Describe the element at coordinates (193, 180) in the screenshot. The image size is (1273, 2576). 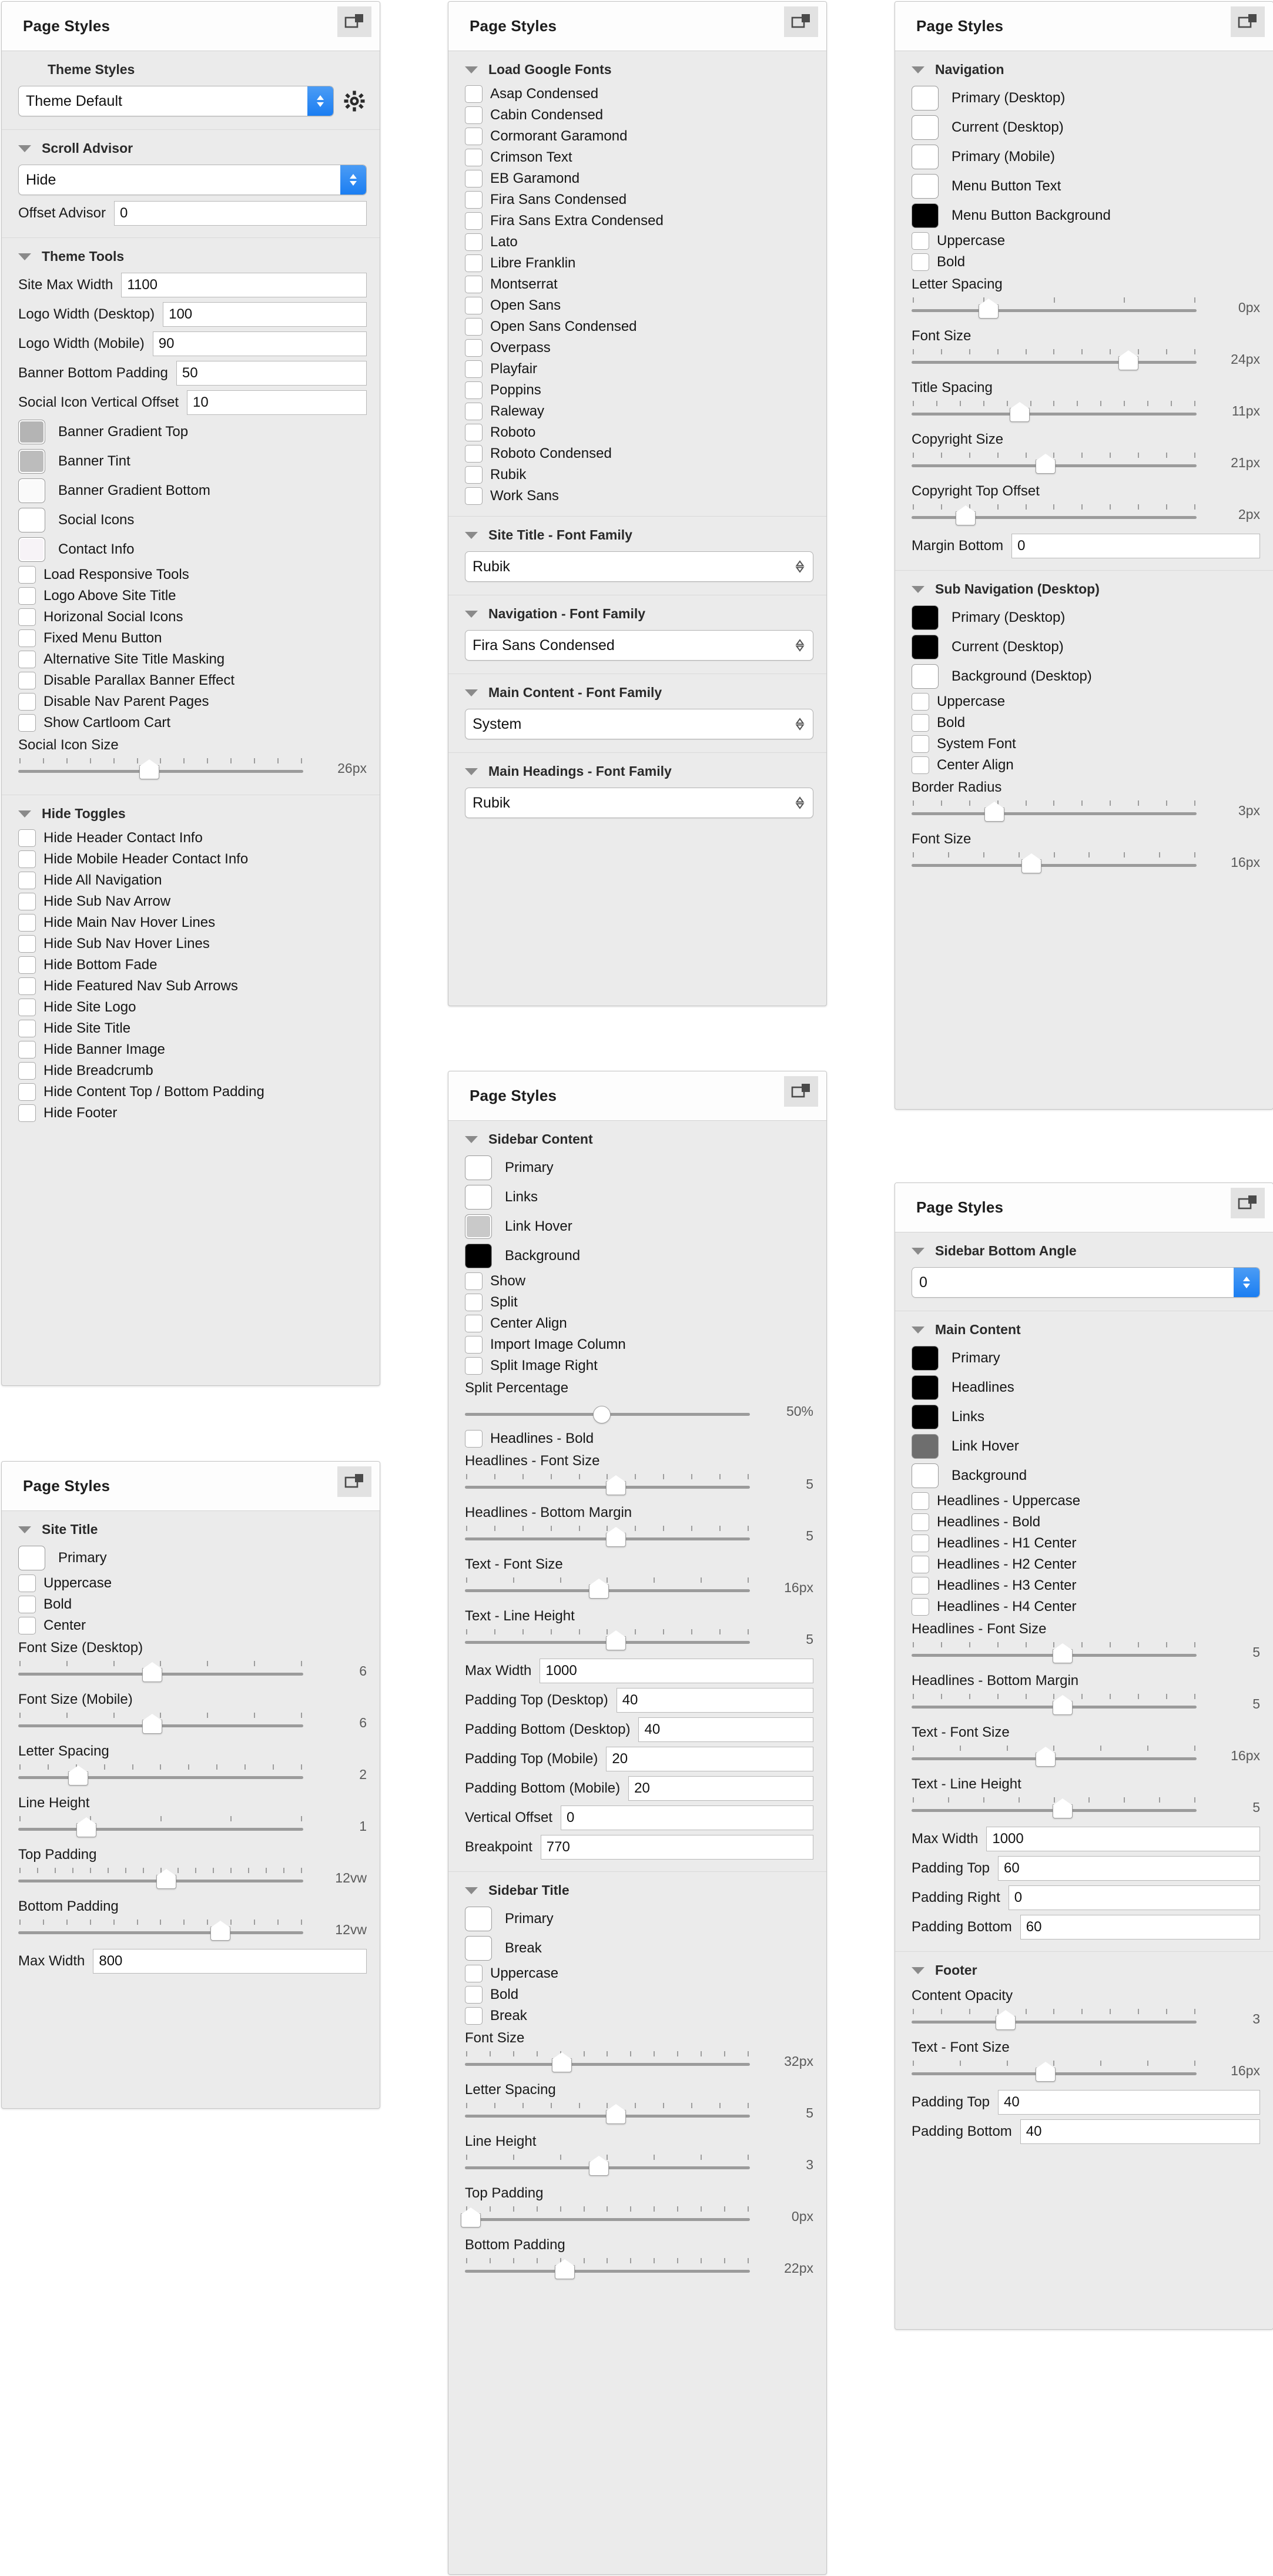
I see `scroll-advisor-select: Hide` at that location.